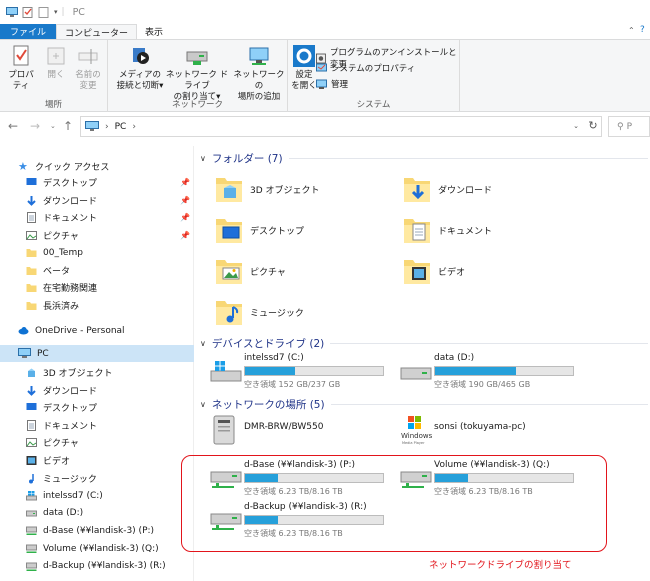 The image size is (650, 581). Describe the element at coordinates (28, 12) in the screenshot. I see `properties-quick-icon` at that location.